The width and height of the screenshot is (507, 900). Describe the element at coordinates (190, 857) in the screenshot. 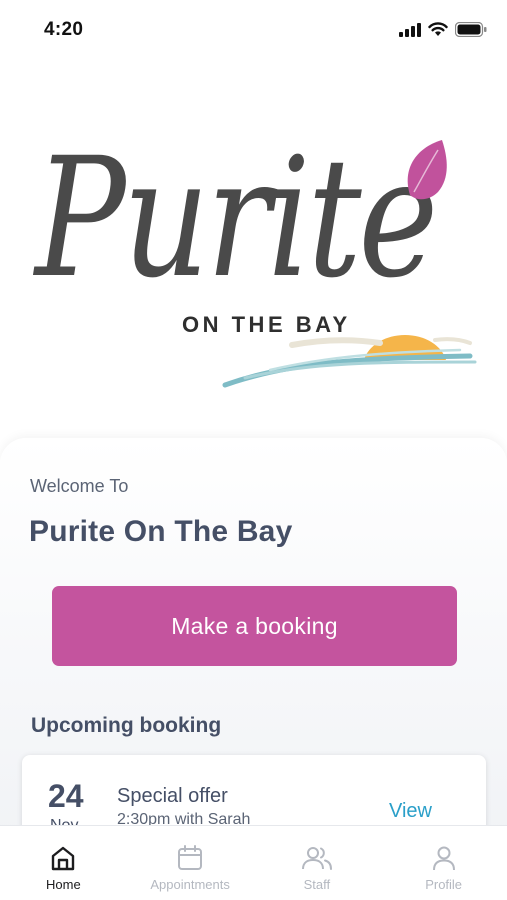

I see `calendar-icon` at that location.